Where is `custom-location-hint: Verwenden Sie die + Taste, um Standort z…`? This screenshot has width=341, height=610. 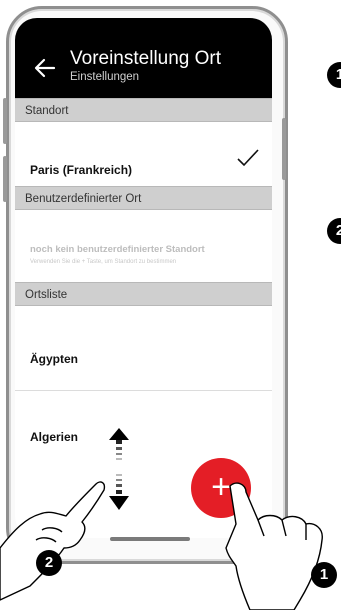
custom-location-hint: Verwenden Sie die + Taste, um Standort z… is located at coordinates (103, 262).